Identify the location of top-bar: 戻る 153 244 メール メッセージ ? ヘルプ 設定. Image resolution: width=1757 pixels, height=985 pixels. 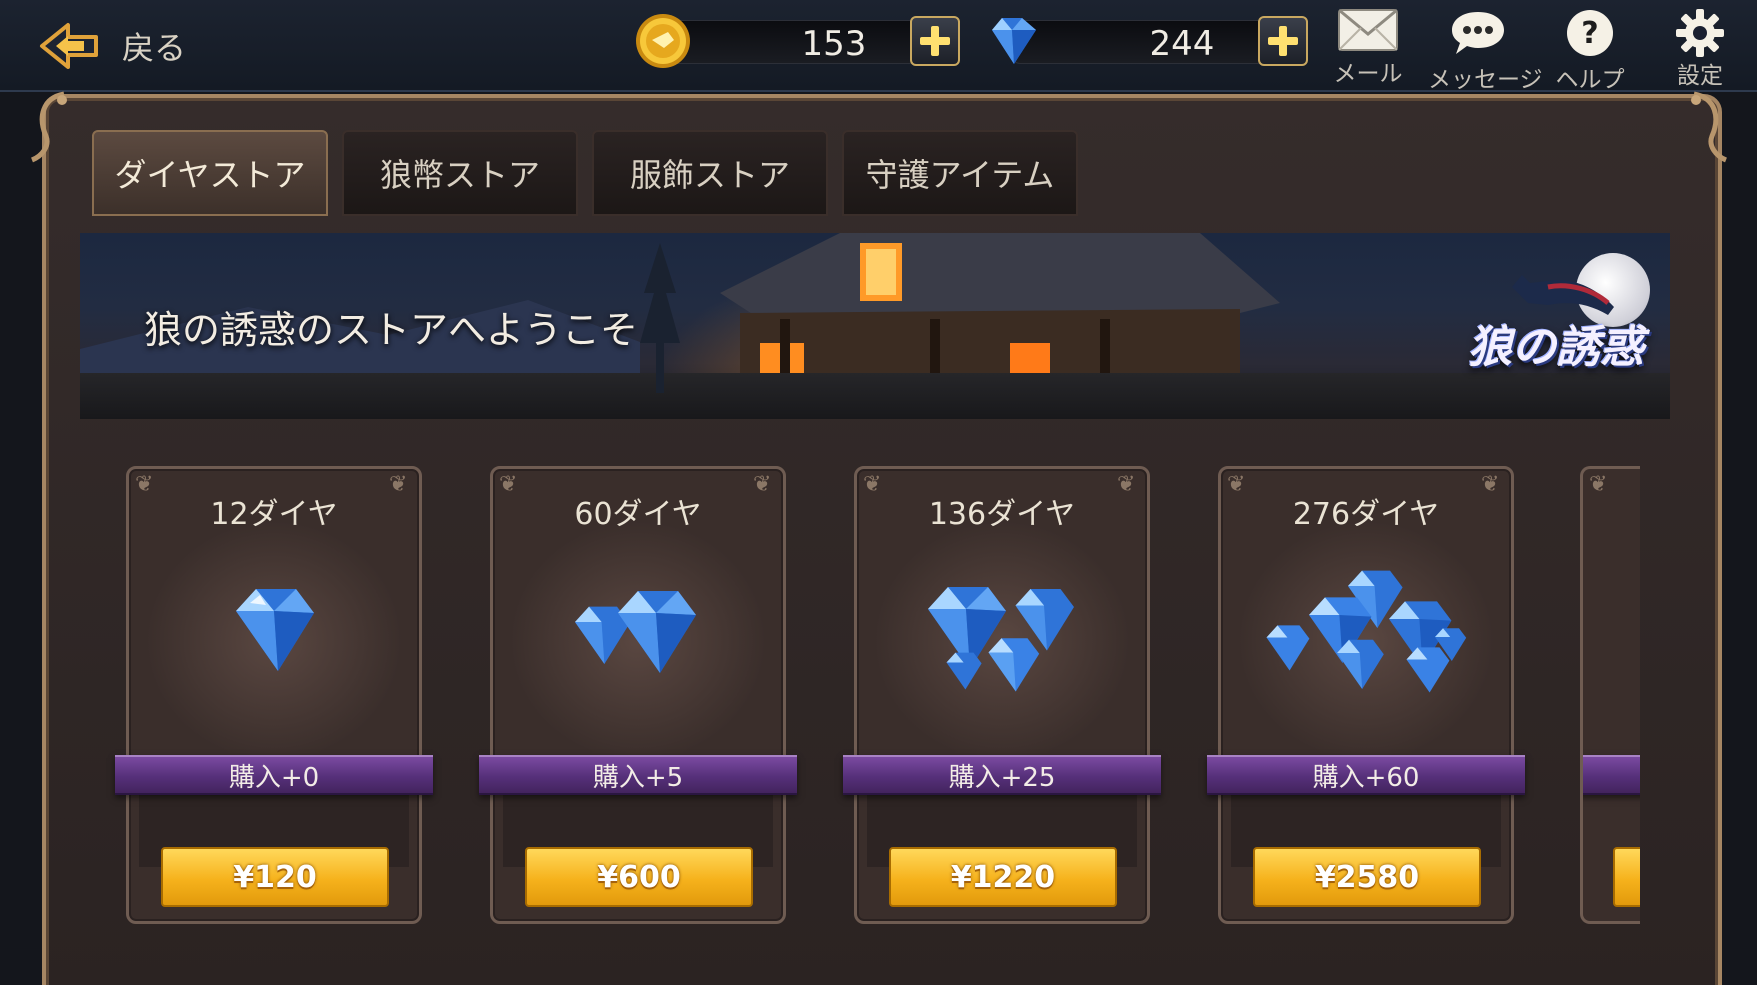
(878, 46).